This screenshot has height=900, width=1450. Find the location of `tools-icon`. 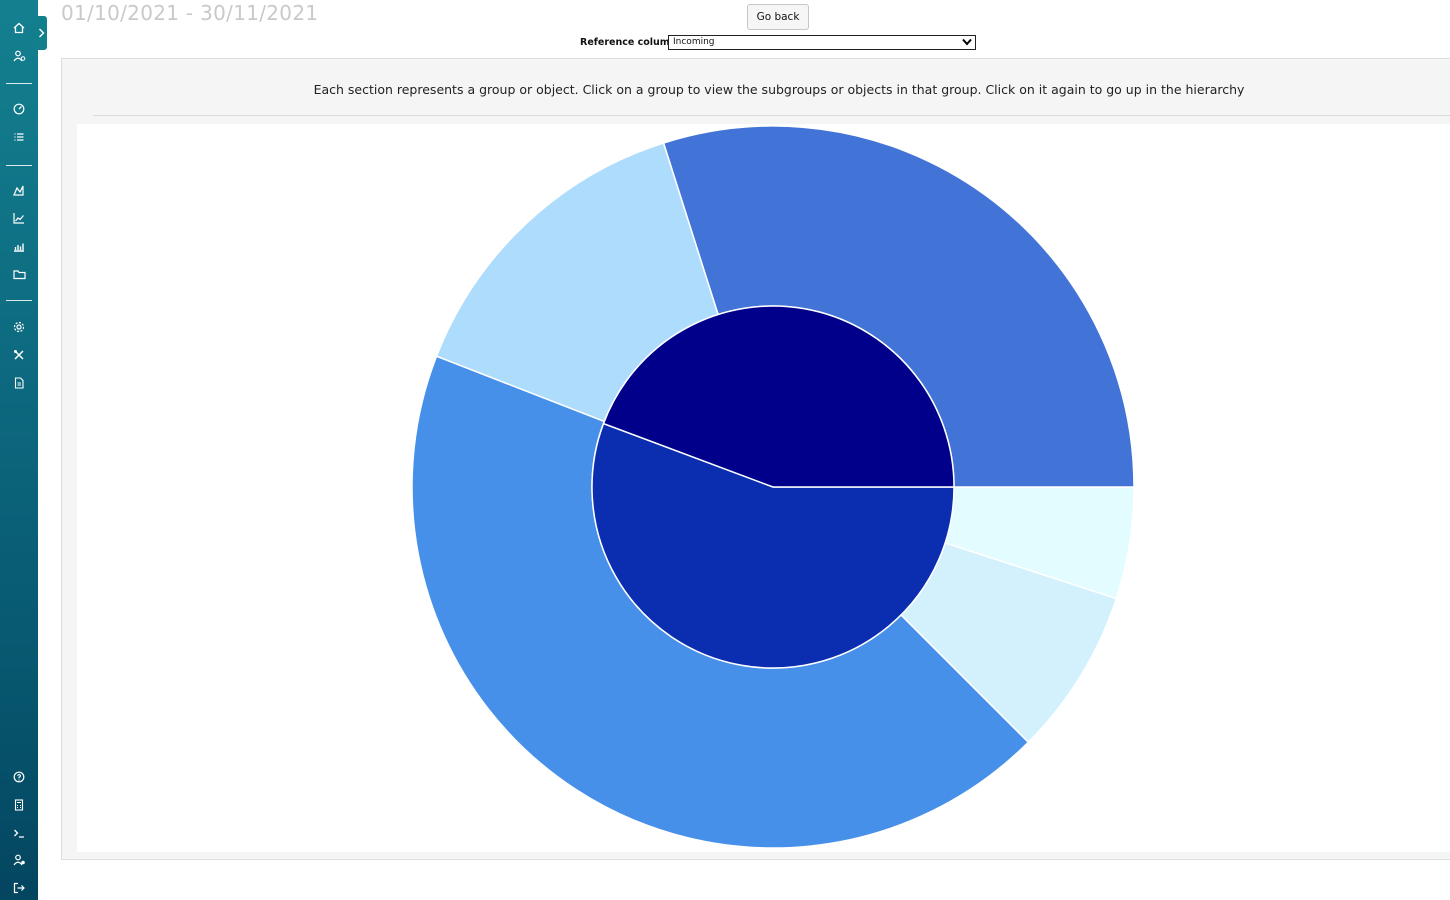

tools-icon is located at coordinates (19, 355).